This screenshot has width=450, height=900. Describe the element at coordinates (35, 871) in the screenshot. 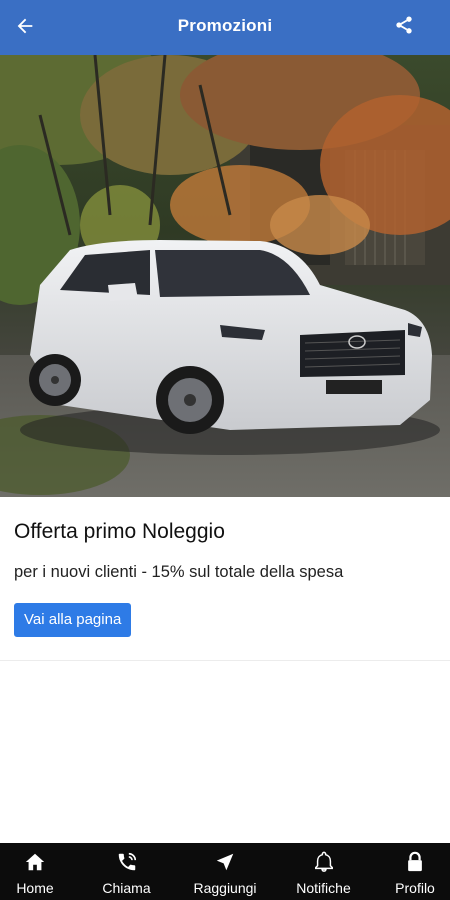

I see `tab-home: Home` at that location.